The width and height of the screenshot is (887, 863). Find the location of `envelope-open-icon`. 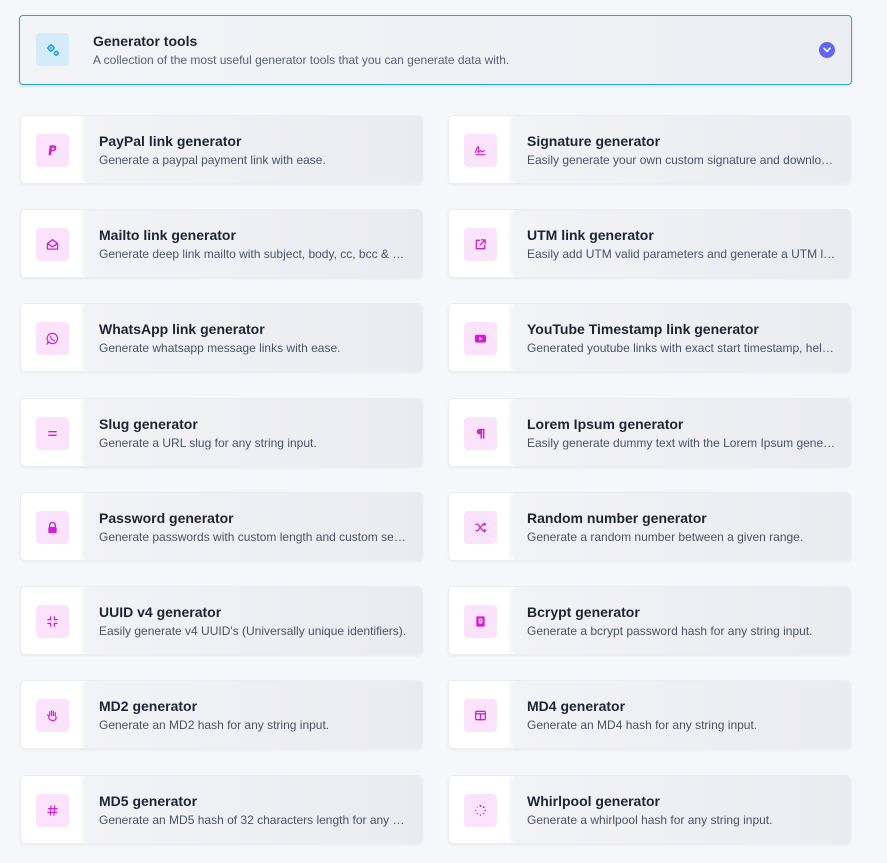

envelope-open-icon is located at coordinates (52, 244).